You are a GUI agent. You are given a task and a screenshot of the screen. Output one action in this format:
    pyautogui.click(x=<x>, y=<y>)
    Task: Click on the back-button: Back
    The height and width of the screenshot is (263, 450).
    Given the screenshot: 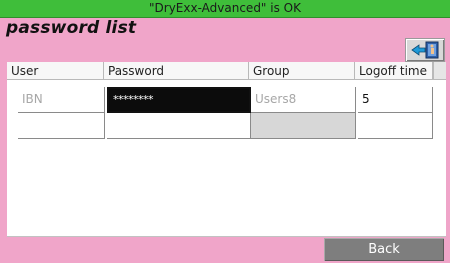 What is the action you would take?
    pyautogui.click(x=384, y=249)
    